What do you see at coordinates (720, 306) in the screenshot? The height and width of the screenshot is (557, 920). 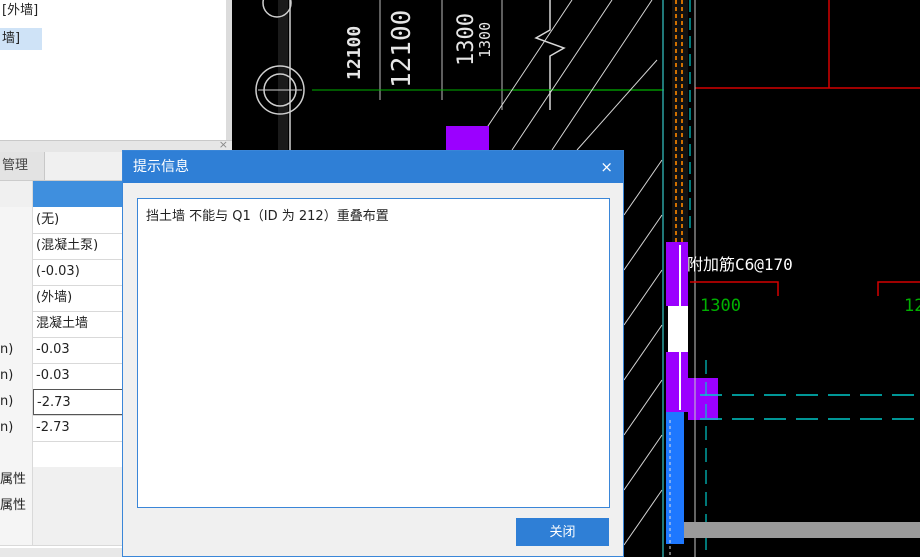 I see `dim-1300-c: 1300` at bounding box center [720, 306].